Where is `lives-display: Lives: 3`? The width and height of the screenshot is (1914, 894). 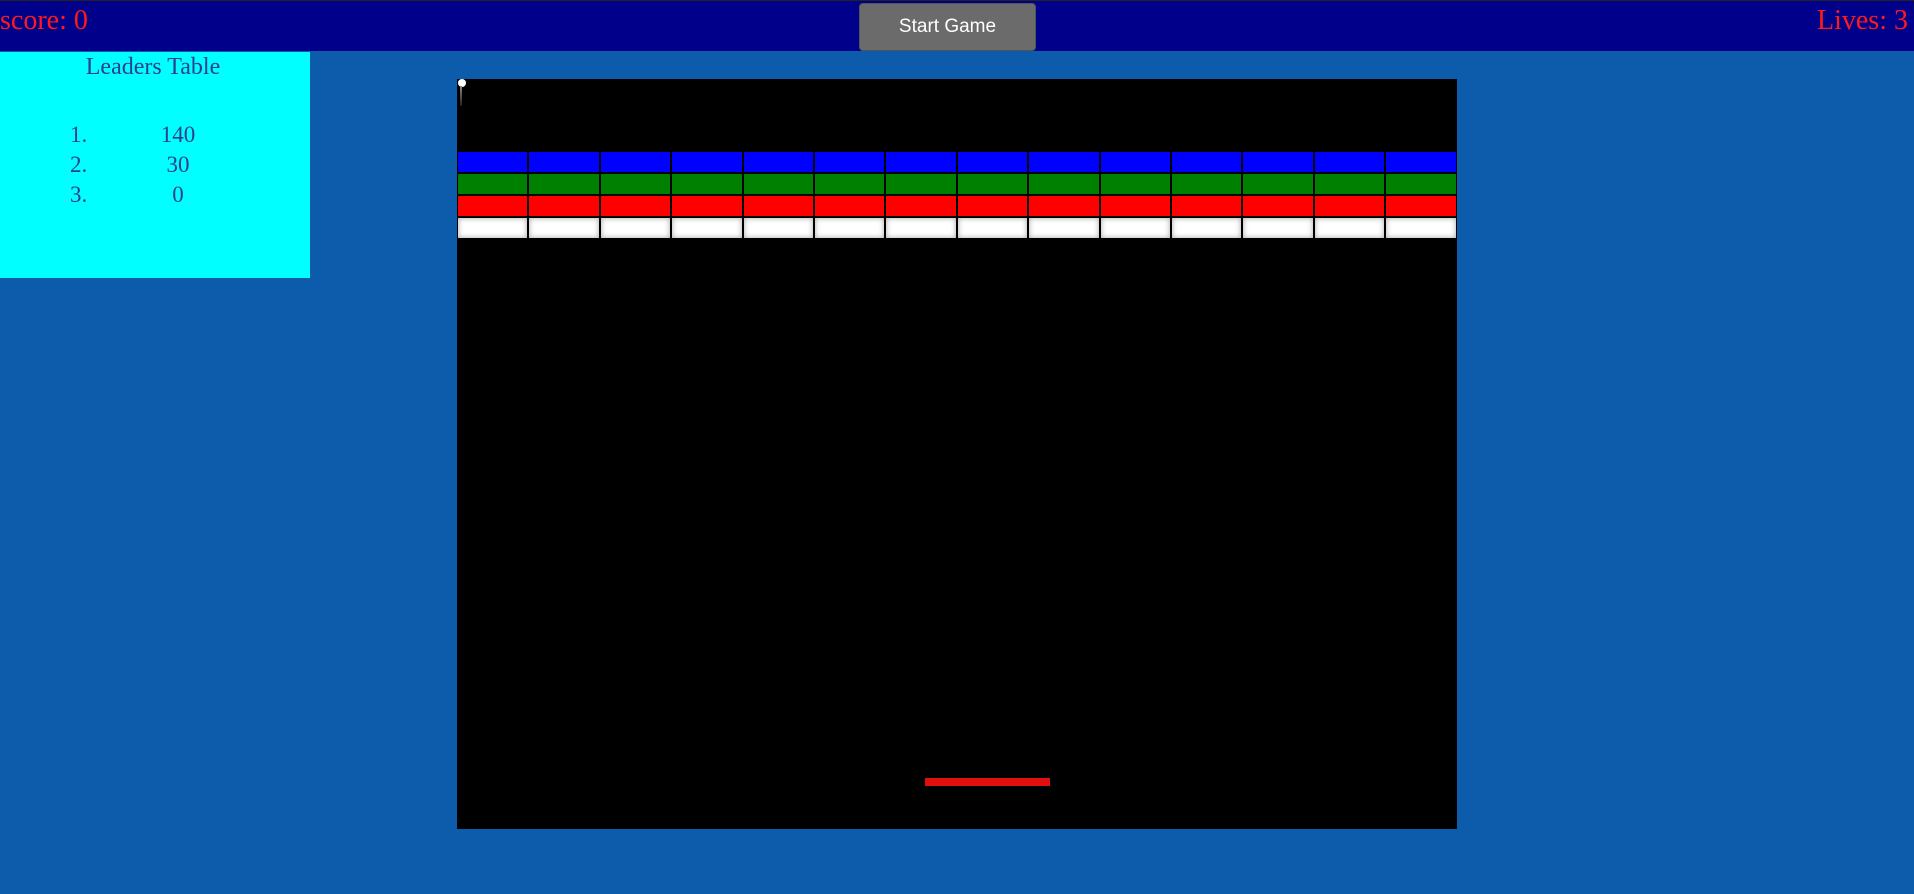 lives-display: Lives: 3 is located at coordinates (1862, 20).